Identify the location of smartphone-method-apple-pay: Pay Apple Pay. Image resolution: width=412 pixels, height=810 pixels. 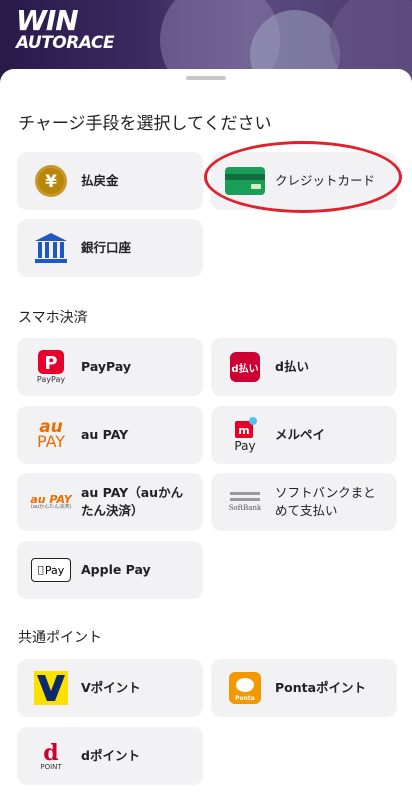
(110, 570).